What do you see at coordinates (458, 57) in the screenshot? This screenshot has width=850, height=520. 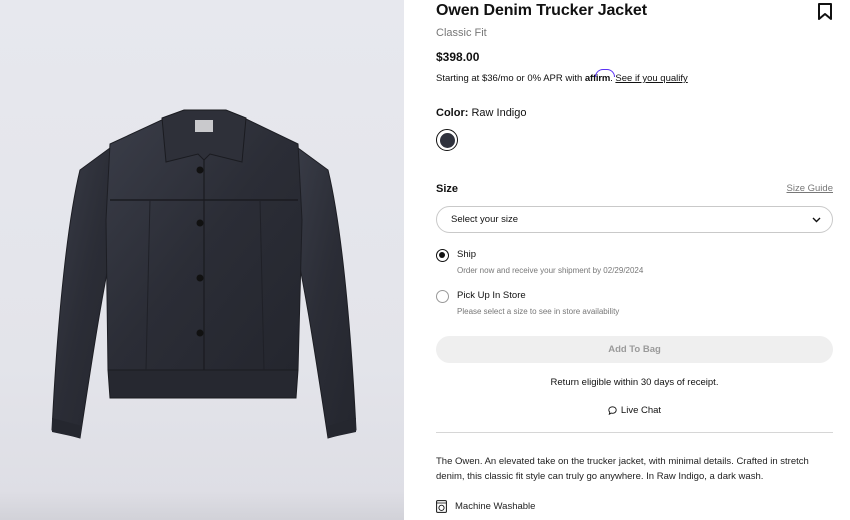 I see `product-price: $398.00` at bounding box center [458, 57].